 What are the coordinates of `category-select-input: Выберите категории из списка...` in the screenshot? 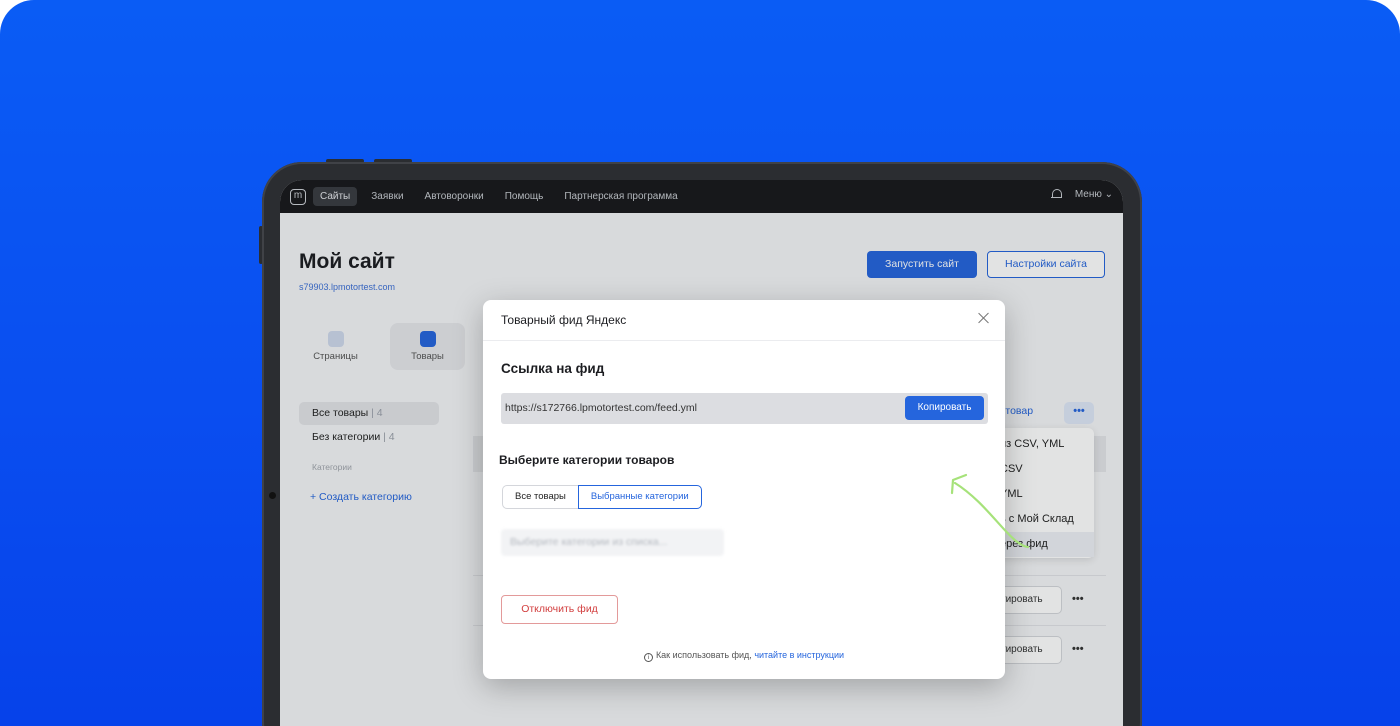 It's located at (612, 542).